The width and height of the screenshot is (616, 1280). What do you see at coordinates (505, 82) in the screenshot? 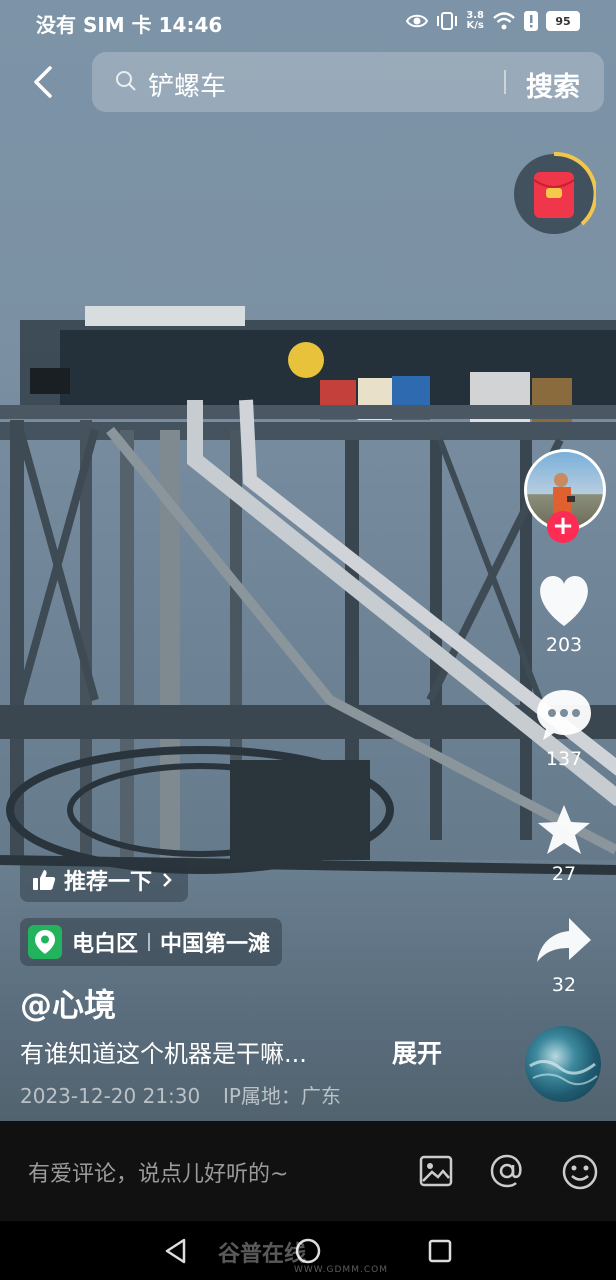
I see `search-divider` at bounding box center [505, 82].